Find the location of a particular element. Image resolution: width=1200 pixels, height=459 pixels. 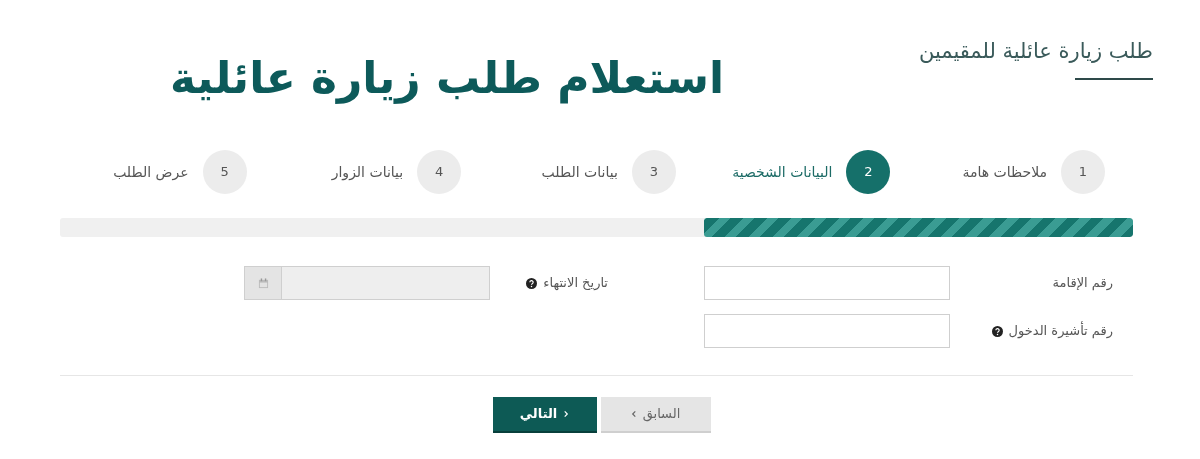

calendar-button is located at coordinates (262, 283).